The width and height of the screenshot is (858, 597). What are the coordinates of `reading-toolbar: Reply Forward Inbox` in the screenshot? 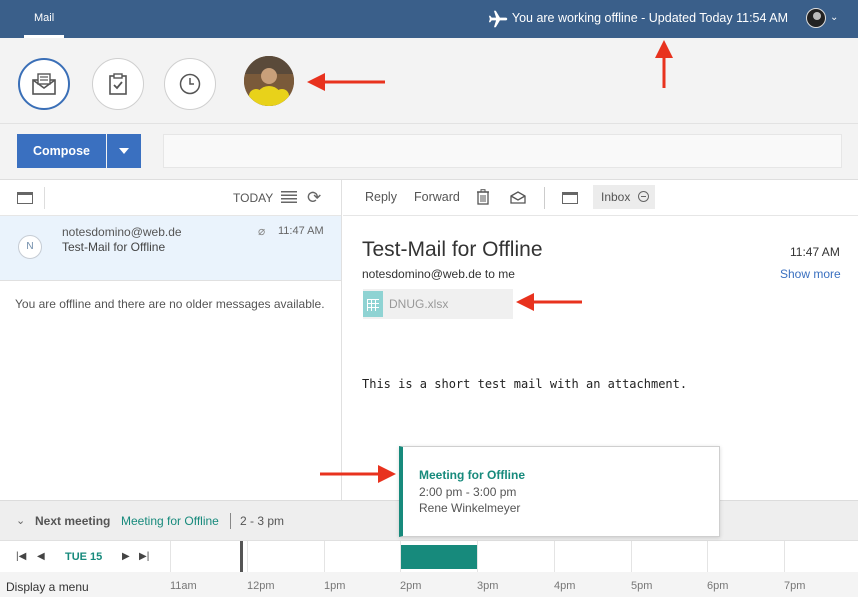 It's located at (600, 198).